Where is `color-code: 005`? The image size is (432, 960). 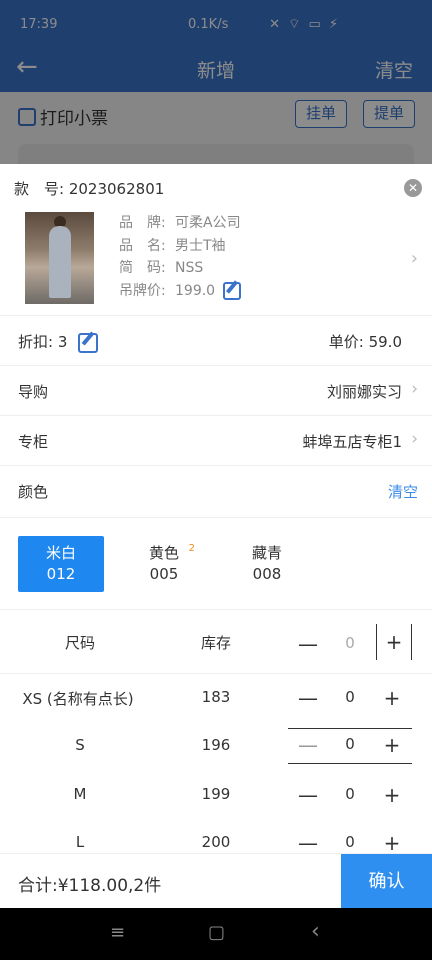 color-code: 005 is located at coordinates (164, 574).